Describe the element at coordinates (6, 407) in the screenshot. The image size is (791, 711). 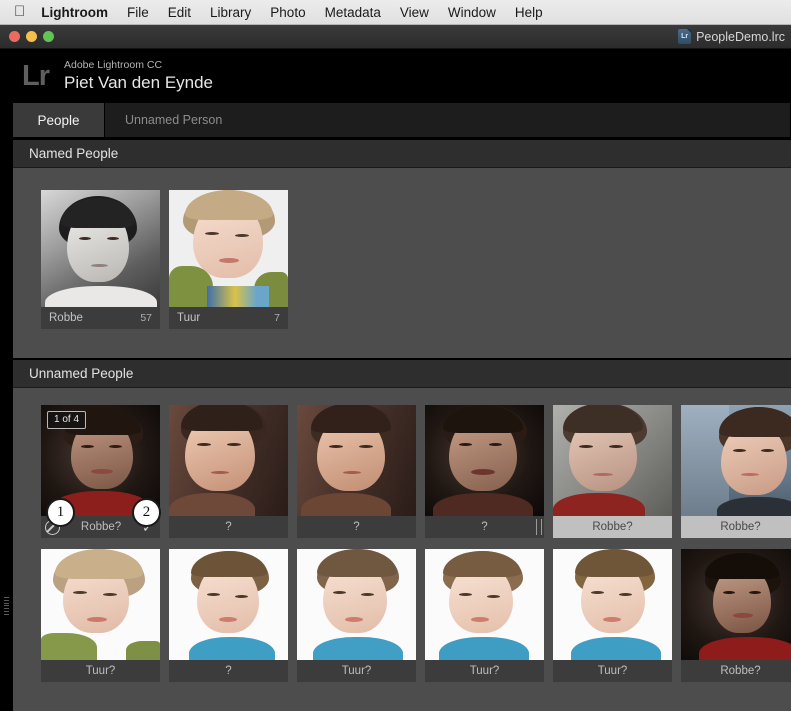
I see `left-panel-gutter` at that location.